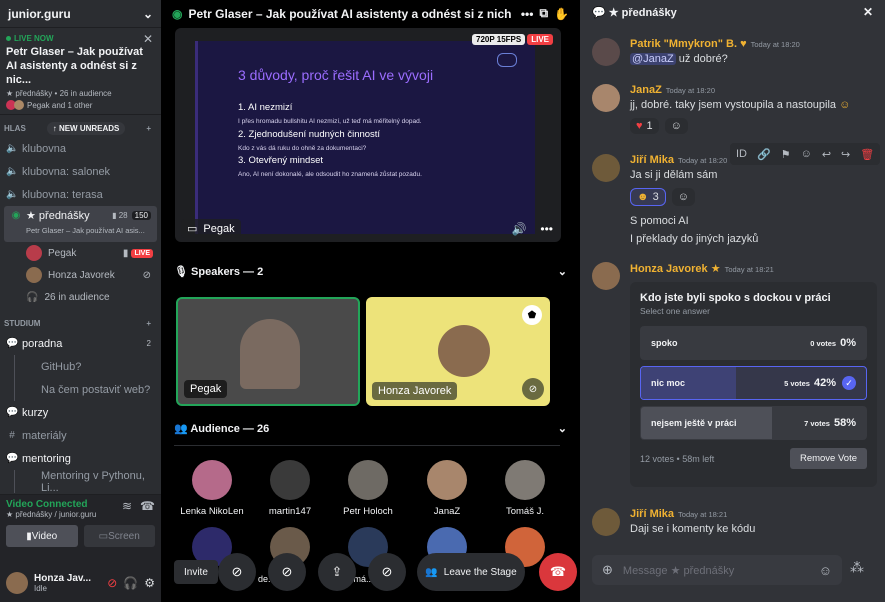  Describe the element at coordinates (125, 253) in the screenshot. I see `camera-icon: ▮` at that location.